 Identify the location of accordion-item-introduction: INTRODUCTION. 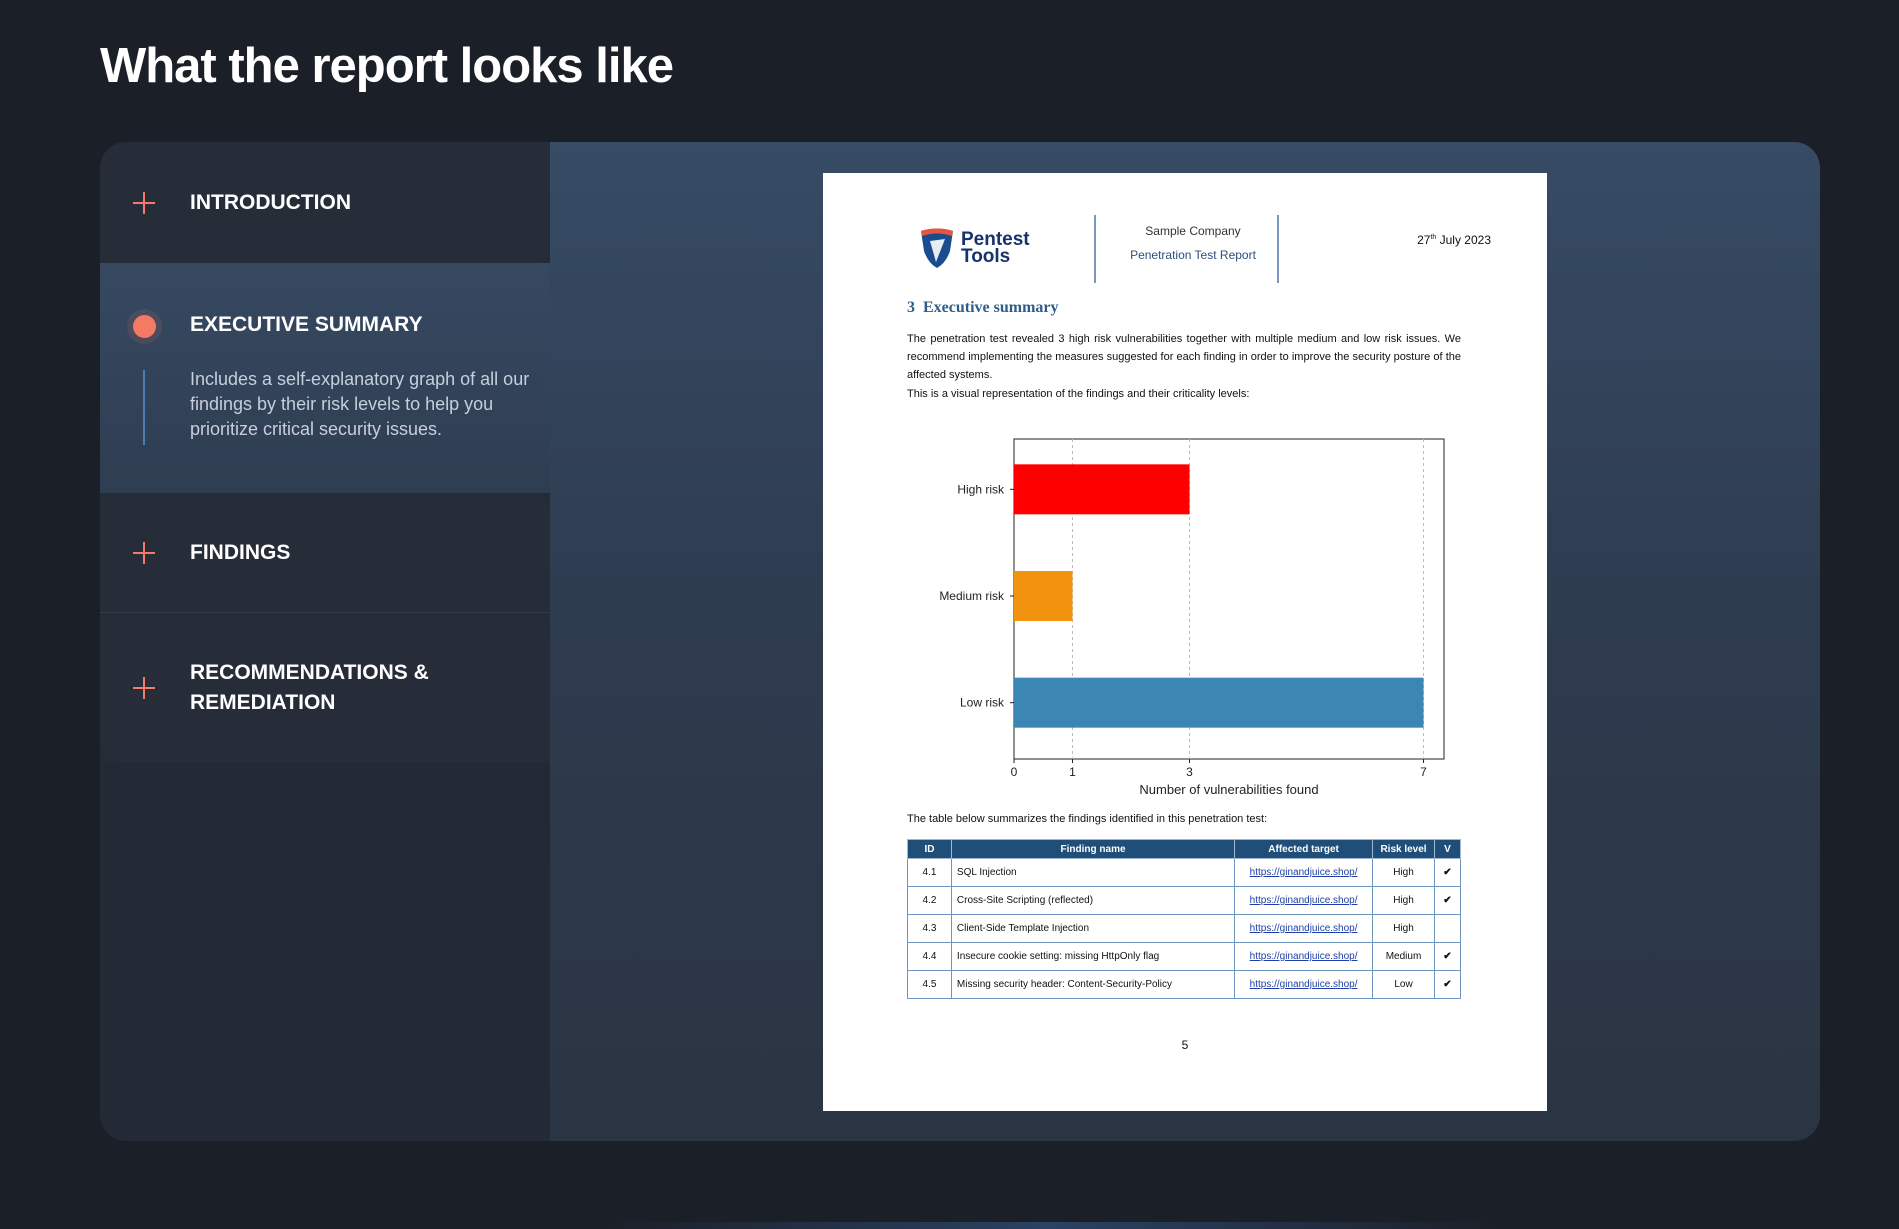
(325, 202).